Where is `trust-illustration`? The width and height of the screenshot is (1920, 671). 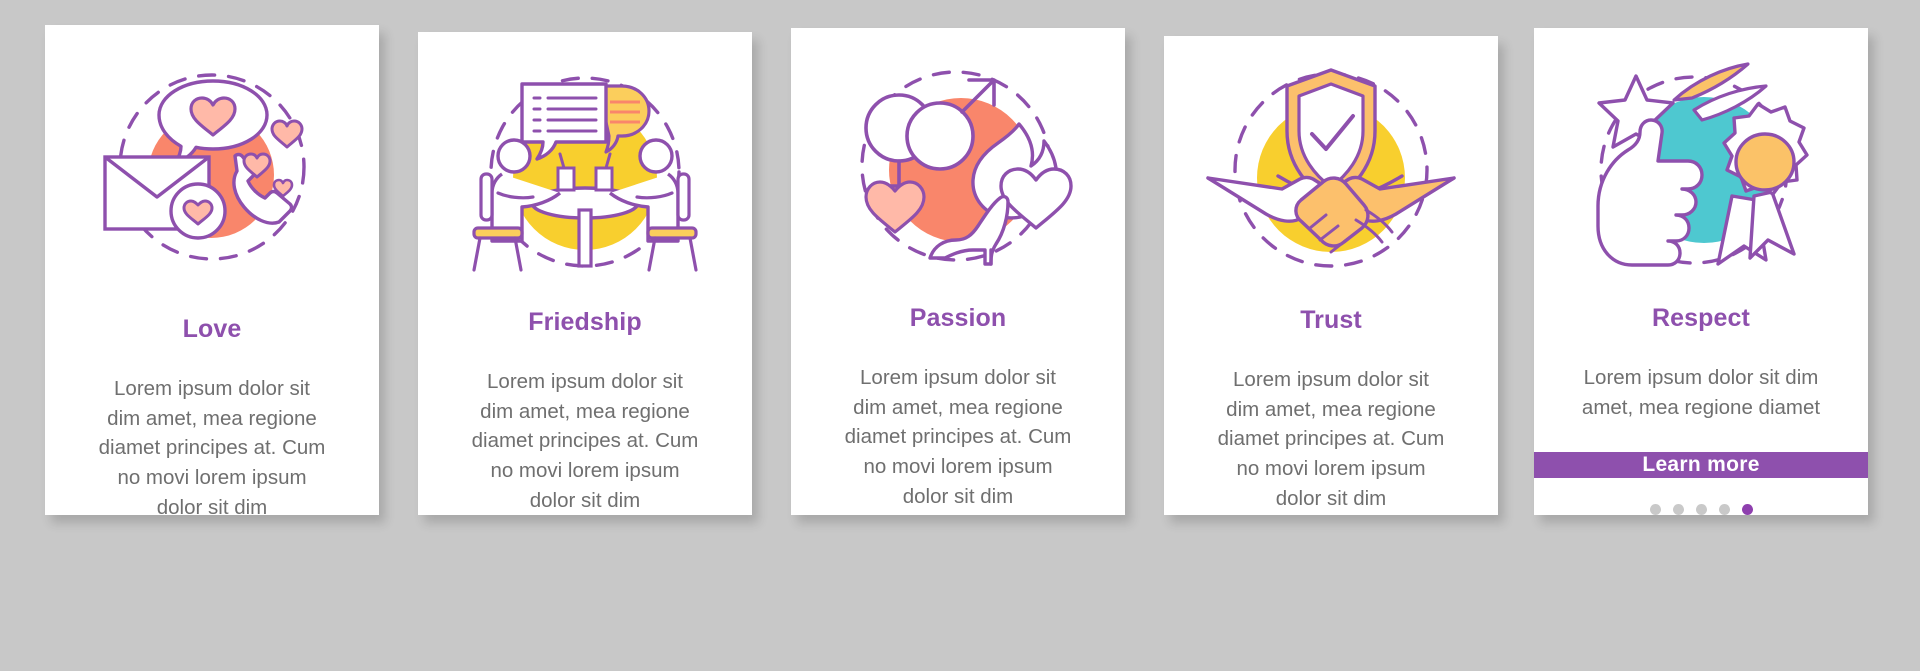
trust-illustration is located at coordinates (1331, 167).